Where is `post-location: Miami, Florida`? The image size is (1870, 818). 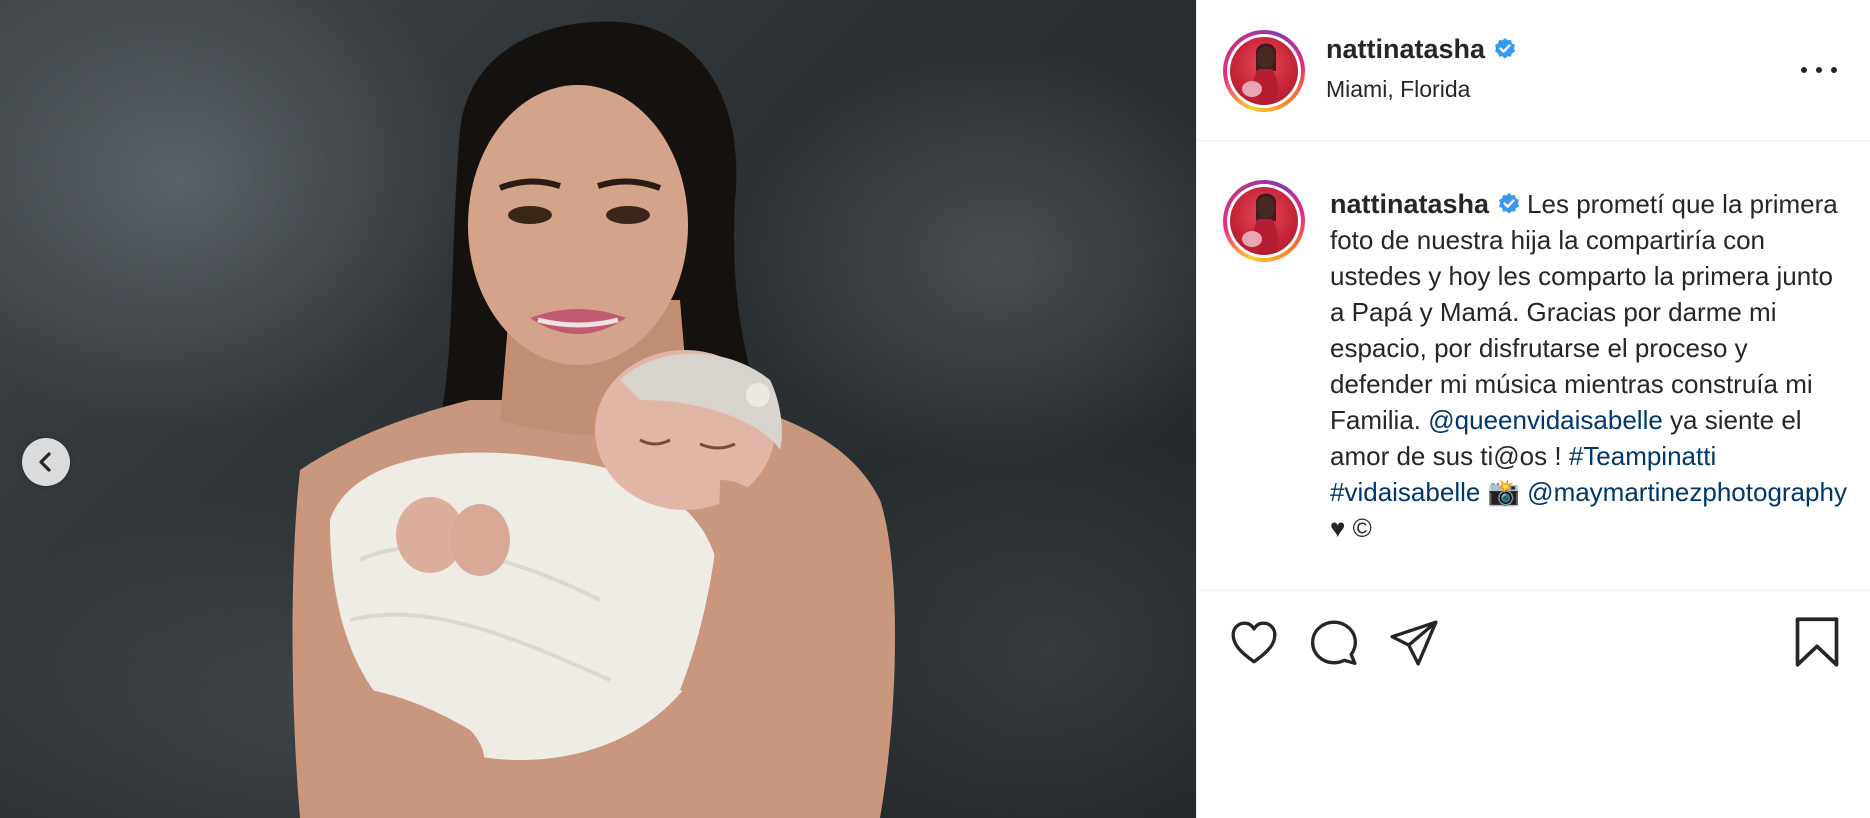 post-location: Miami, Florida is located at coordinates (1398, 89).